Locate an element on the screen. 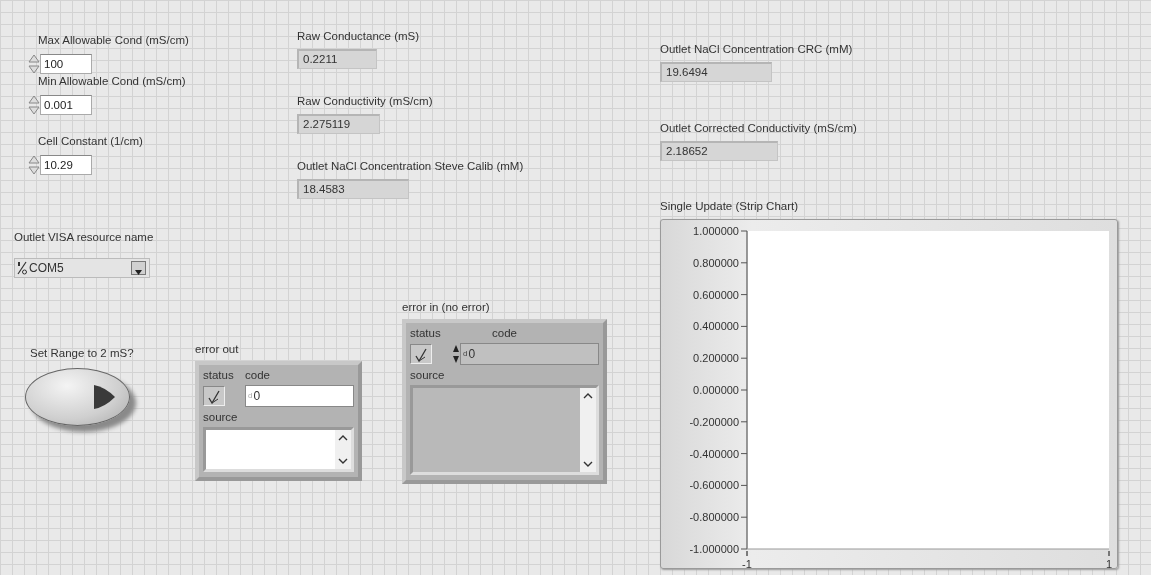 This screenshot has width=1151, height=575. numeric-field: 0.001 is located at coordinates (66, 105).